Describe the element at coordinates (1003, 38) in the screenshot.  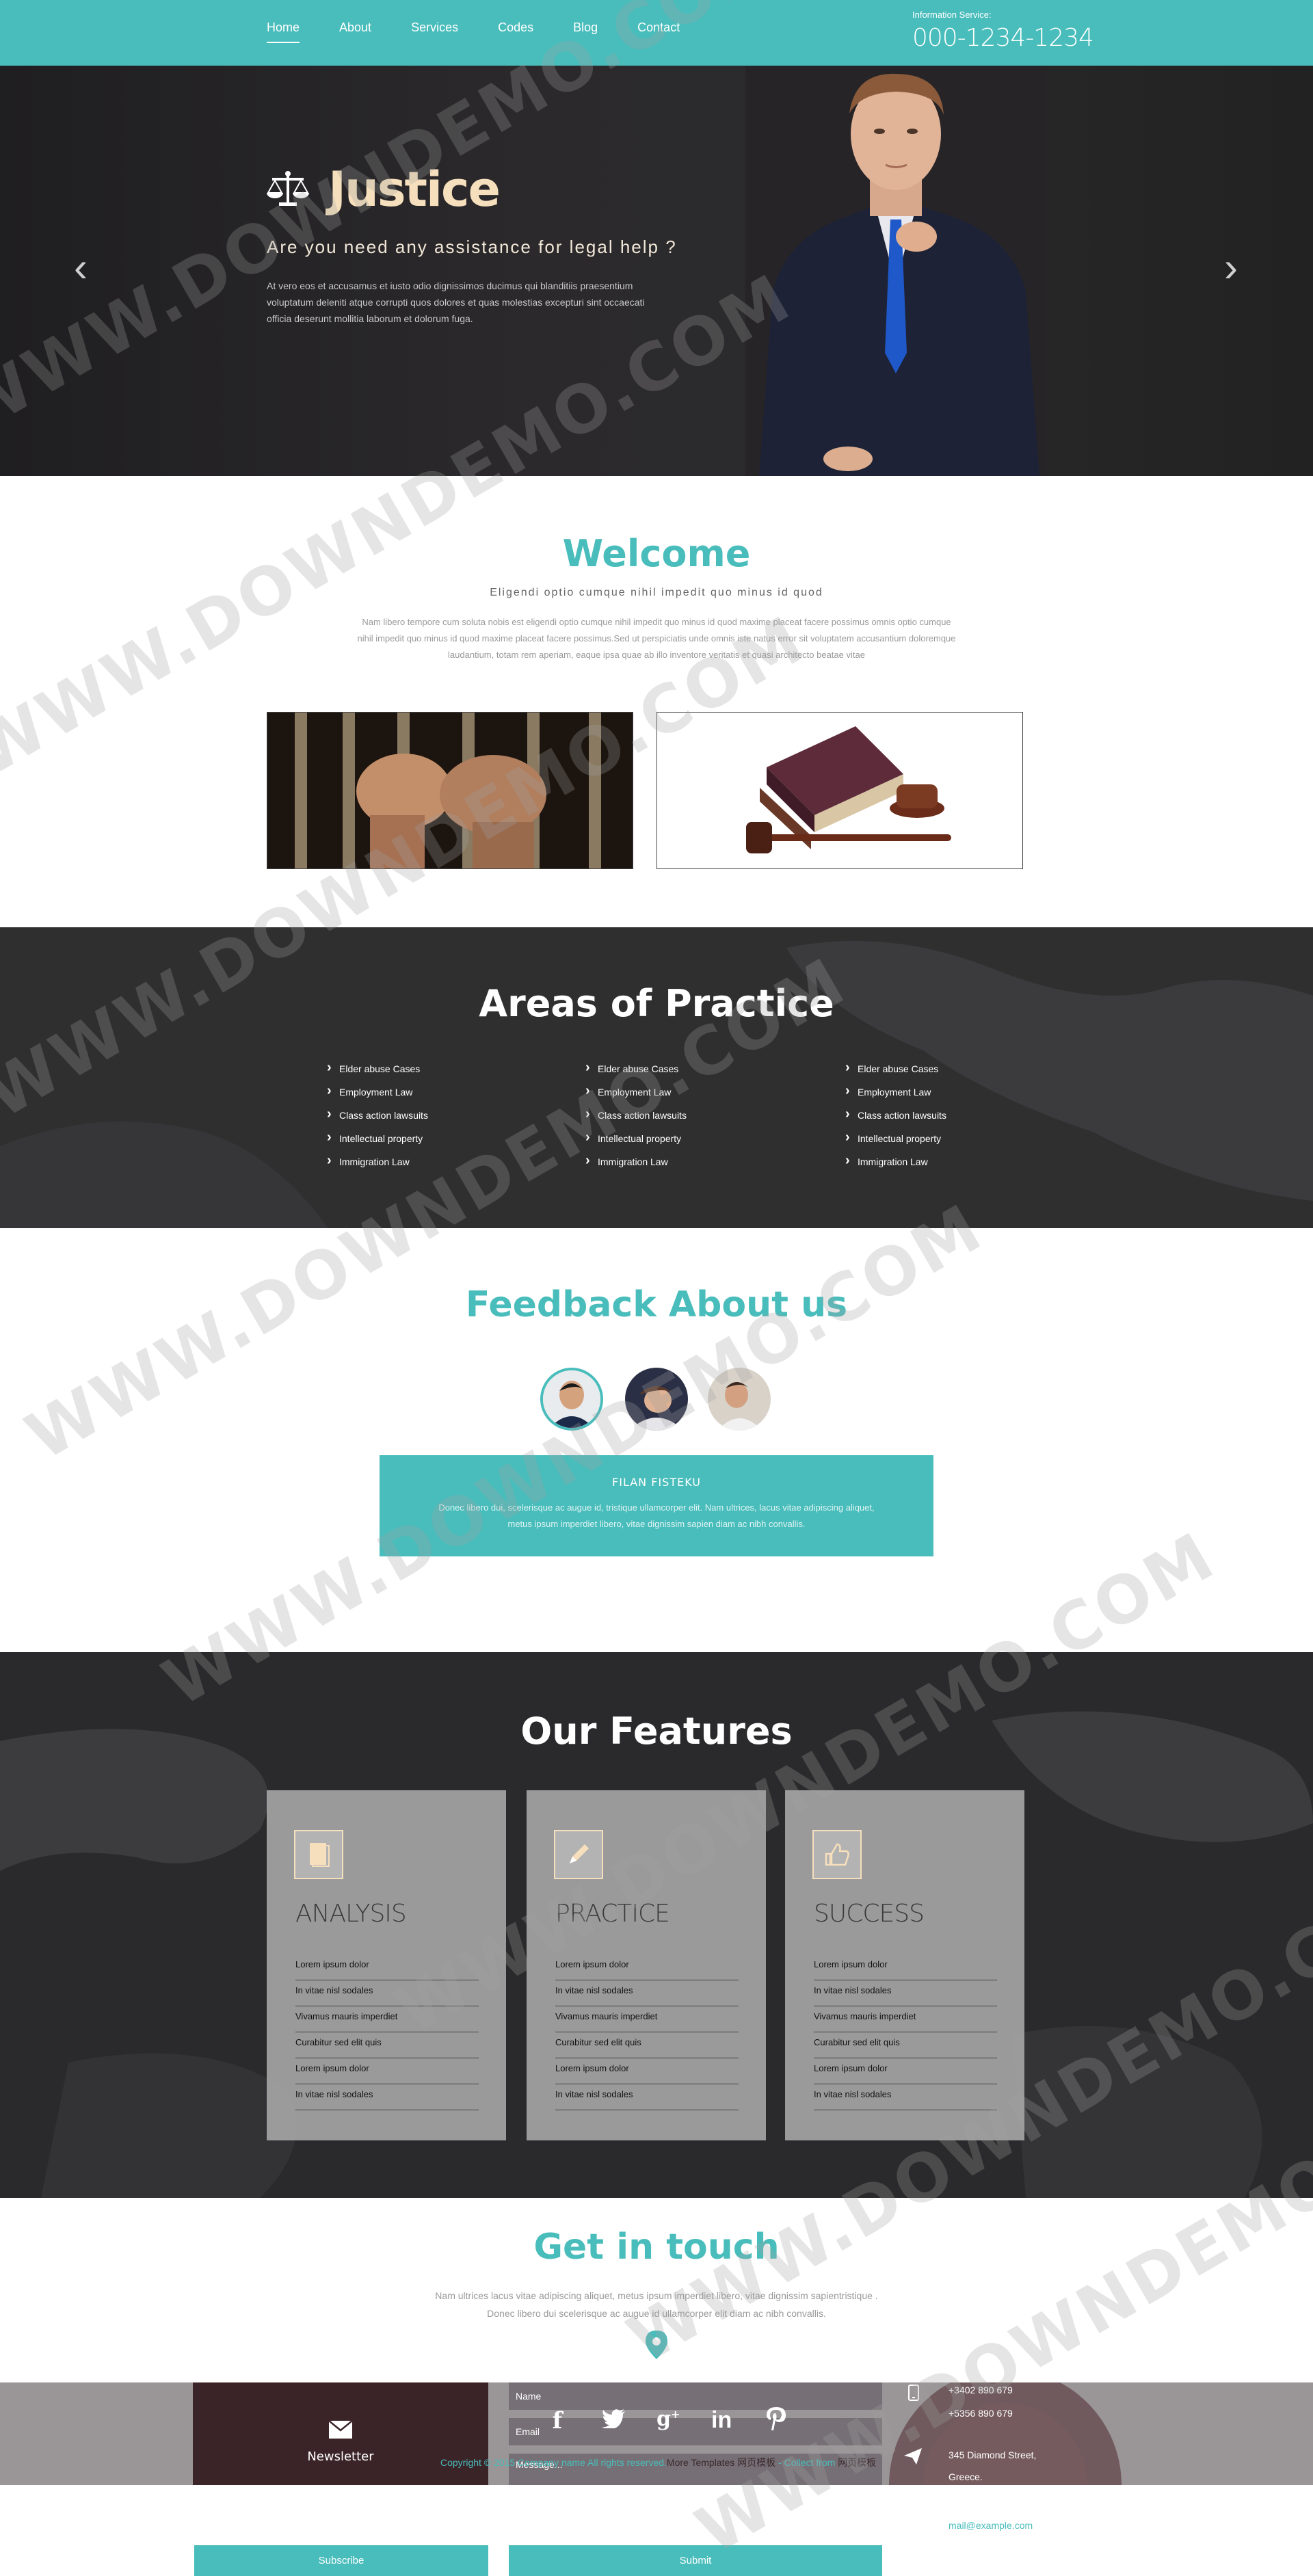
I see `header-phone: 000-1234-1234` at that location.